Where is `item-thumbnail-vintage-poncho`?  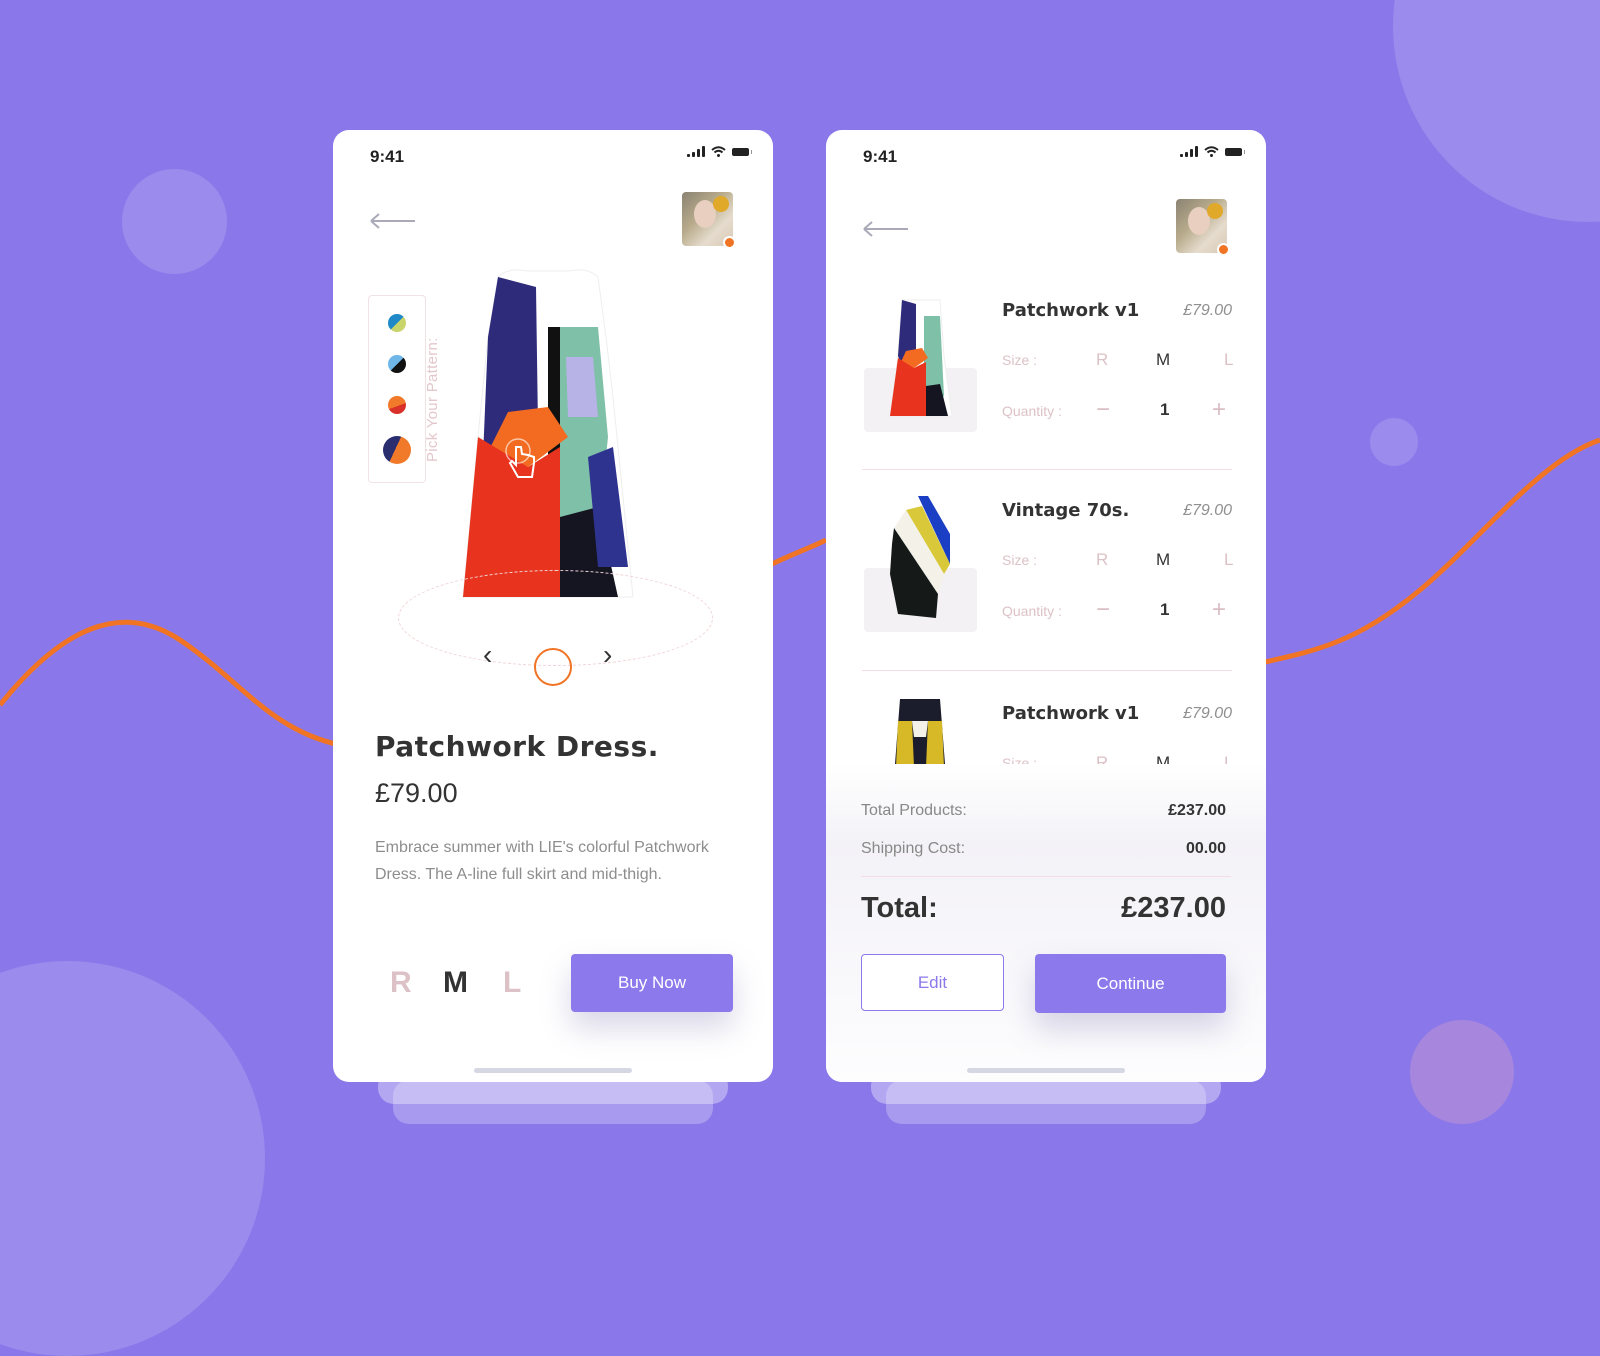
item-thumbnail-vintage-poncho is located at coordinates (920, 557).